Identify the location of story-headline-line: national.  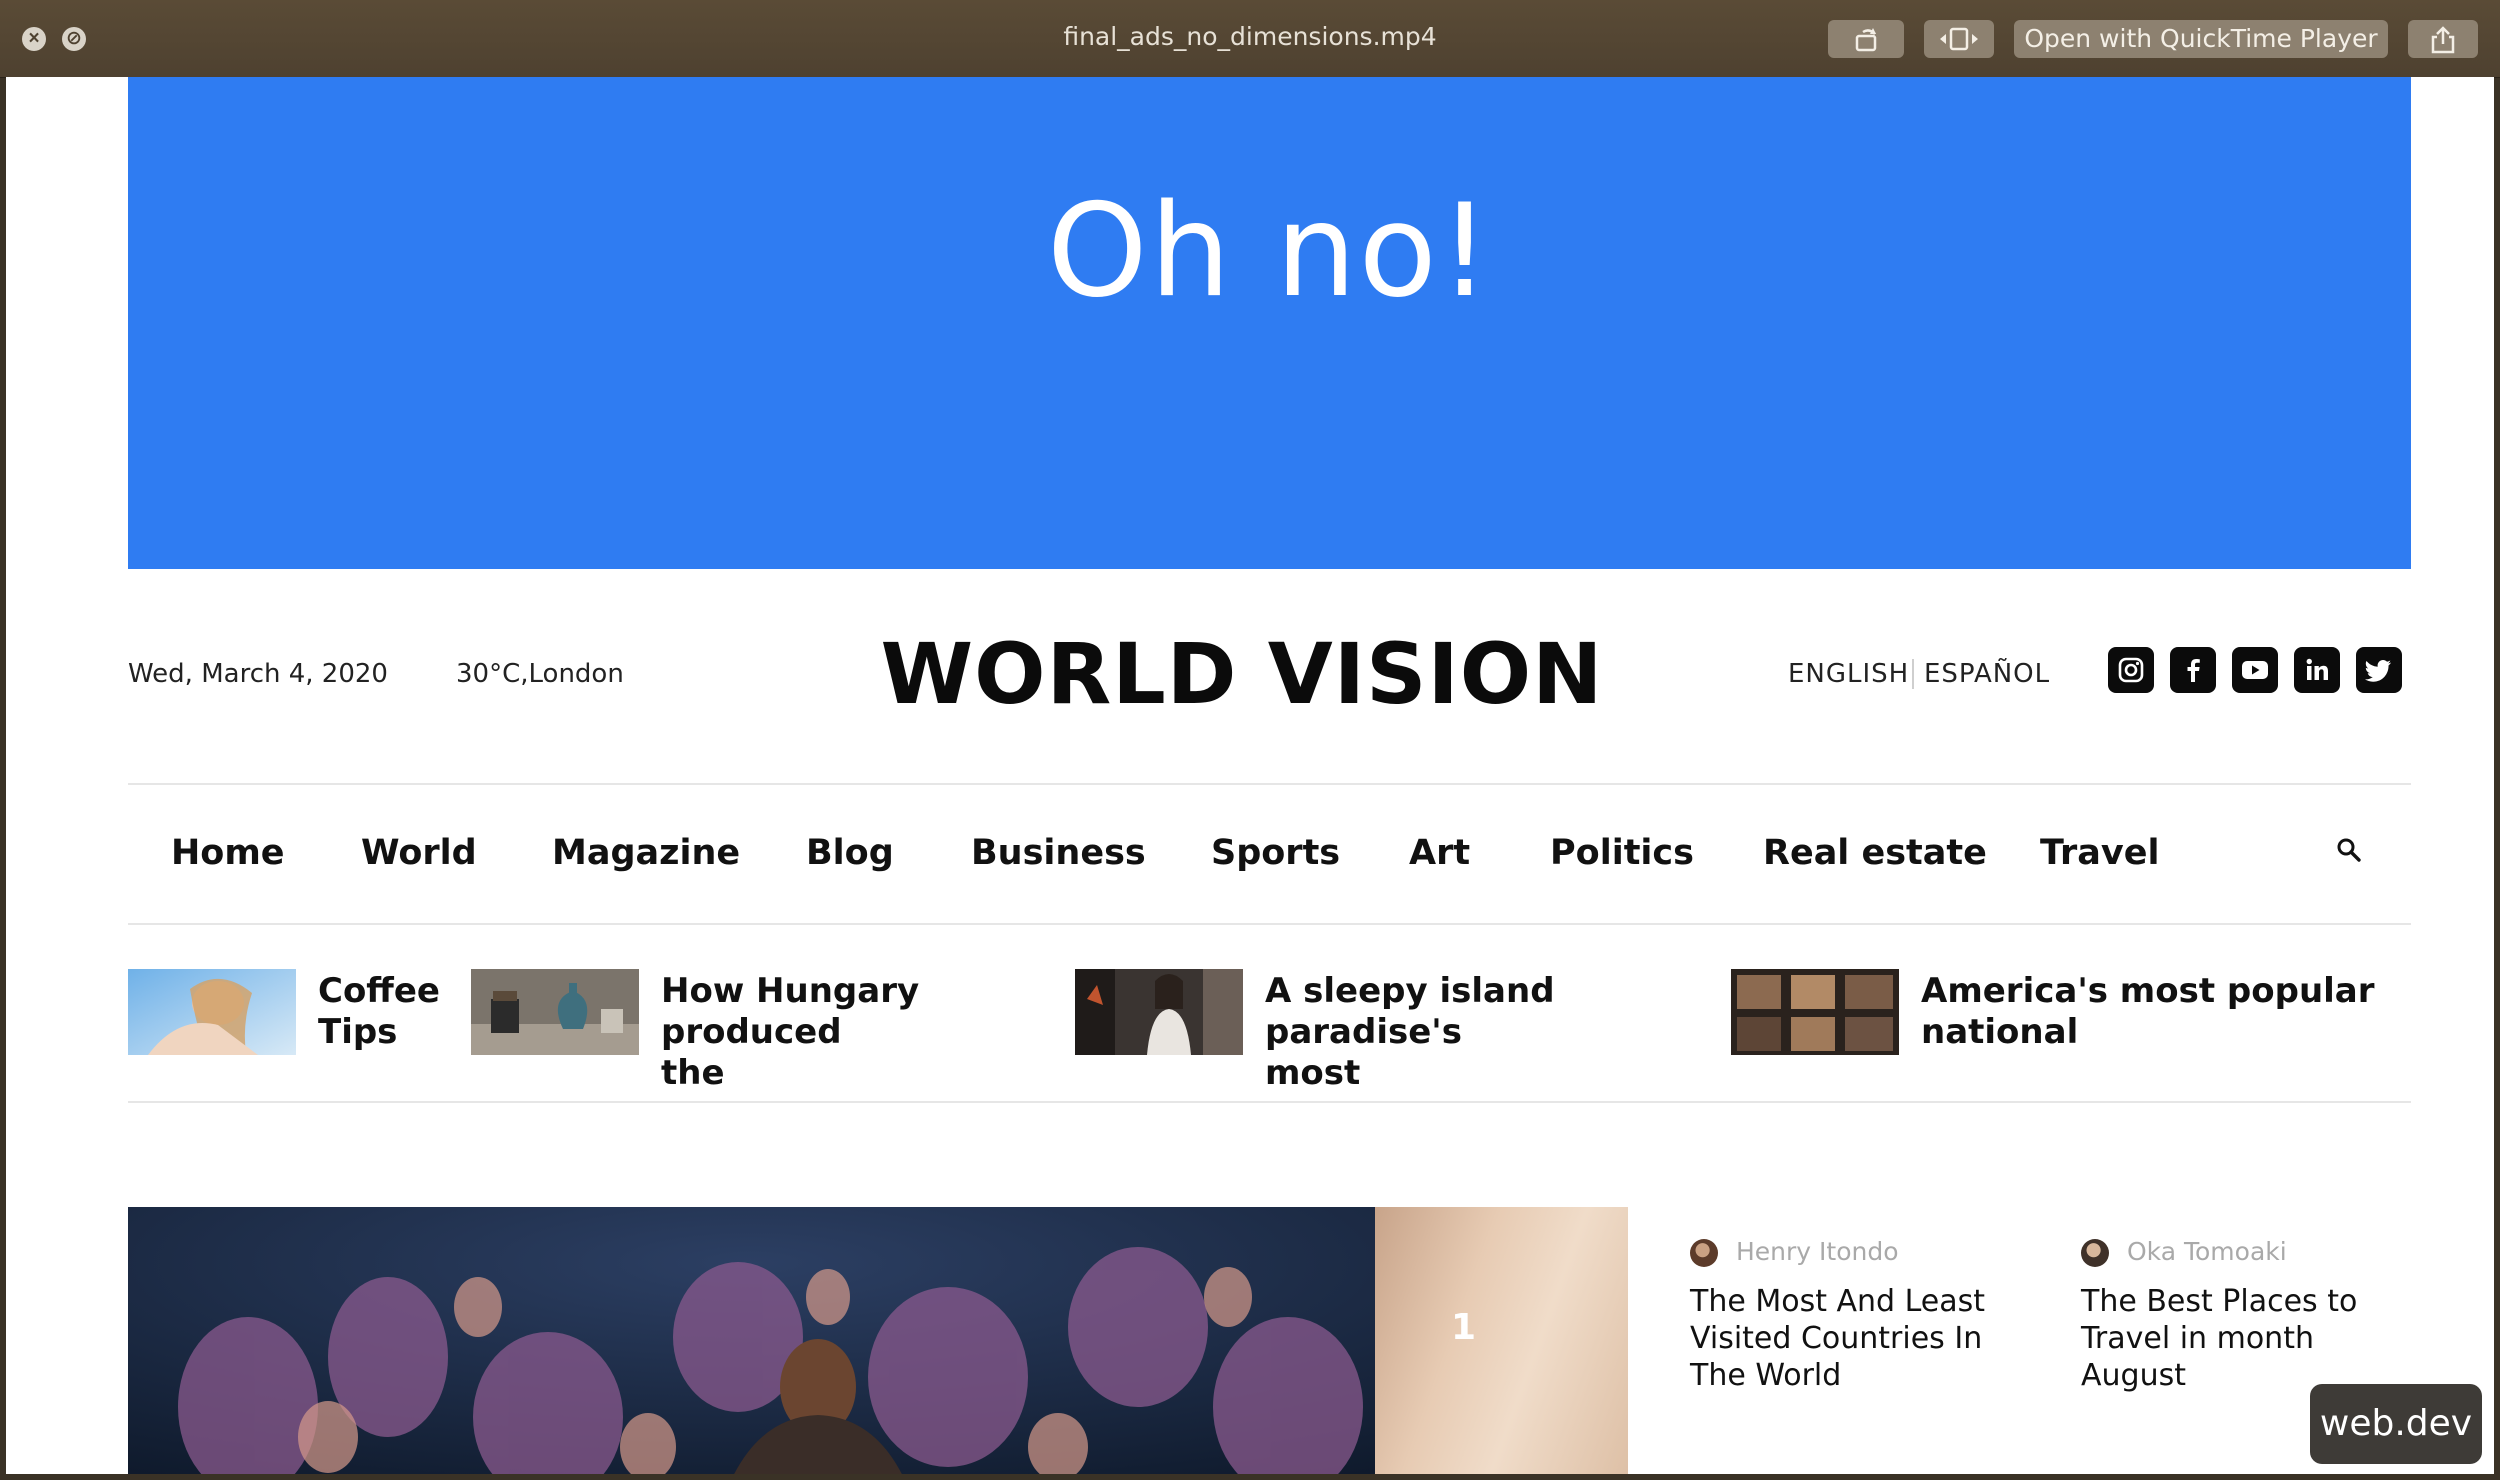
(2000, 1032).